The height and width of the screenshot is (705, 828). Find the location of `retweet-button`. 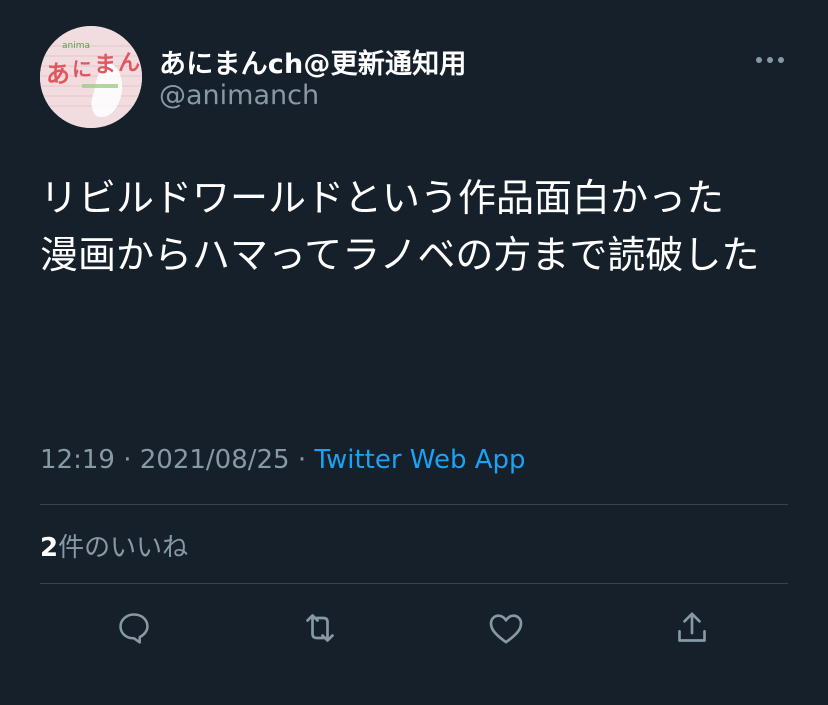

retweet-button is located at coordinates (320, 628).